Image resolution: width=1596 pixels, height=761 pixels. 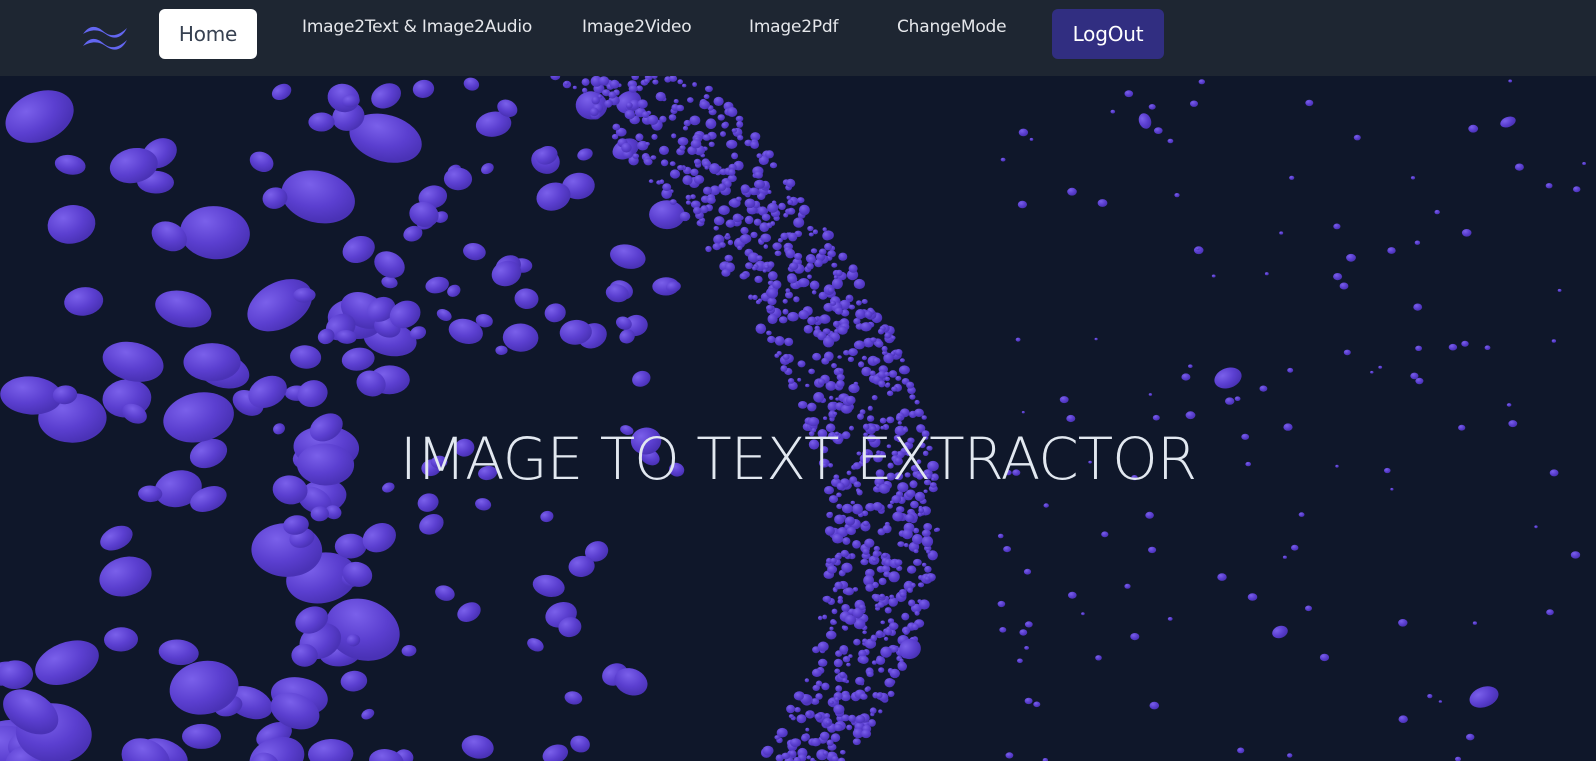 What do you see at coordinates (952, 27) in the screenshot?
I see `nav-changemode-link: ChangeMode` at bounding box center [952, 27].